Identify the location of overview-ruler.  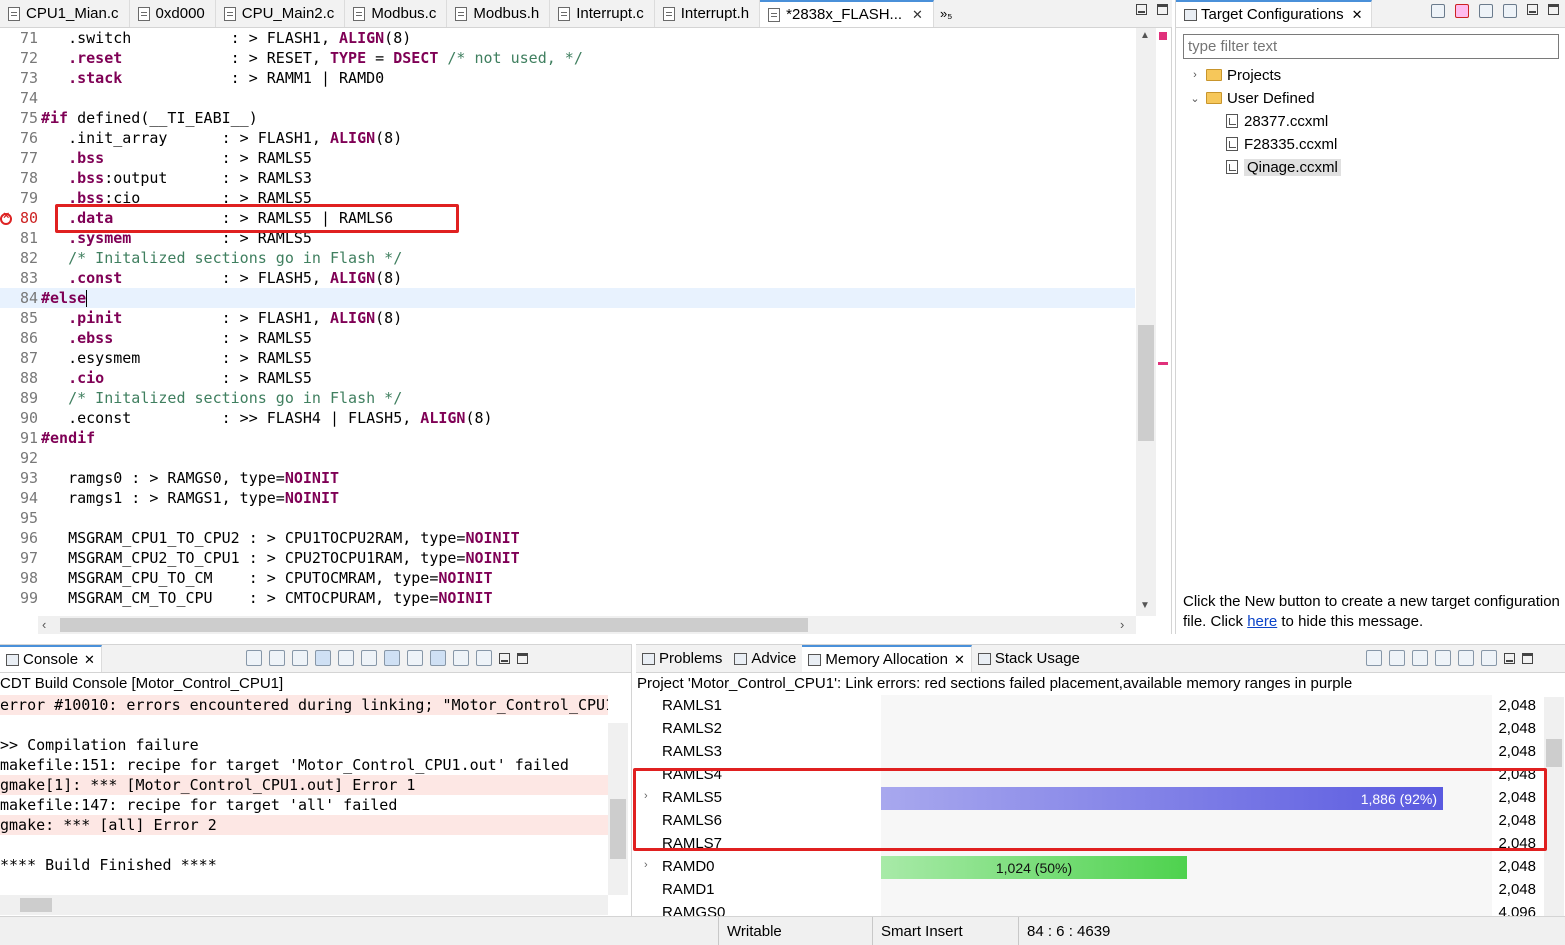
(1163, 322).